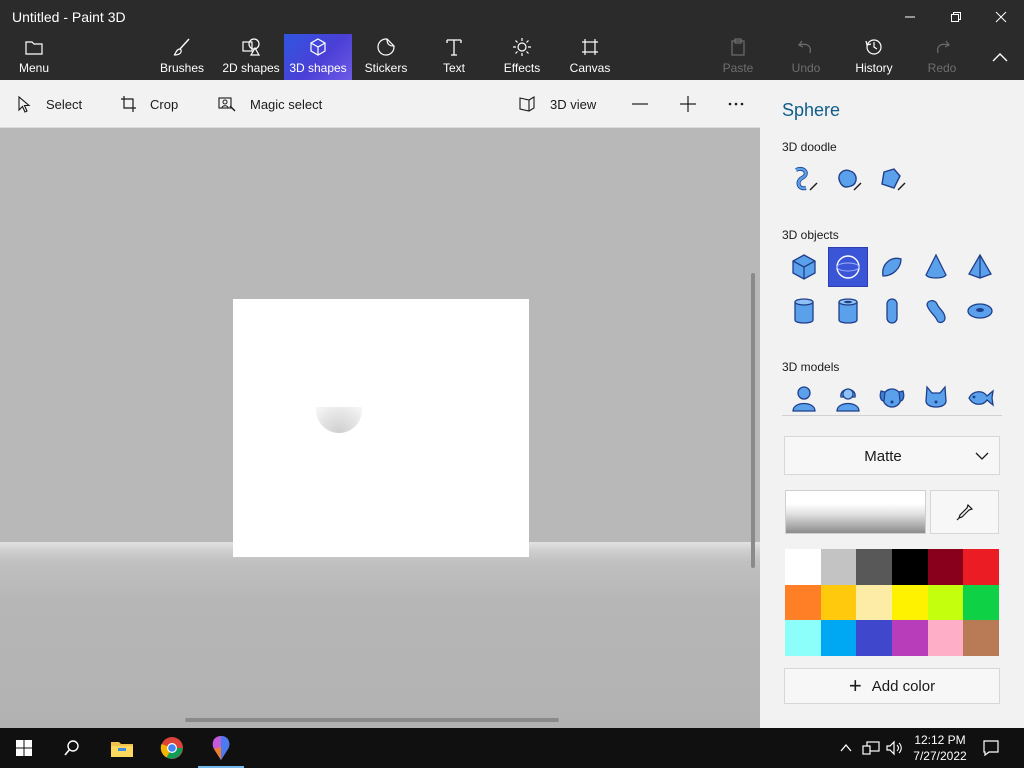 The width and height of the screenshot is (1024, 768). Describe the element at coordinates (1001, 17) in the screenshot. I see `close-button` at that location.